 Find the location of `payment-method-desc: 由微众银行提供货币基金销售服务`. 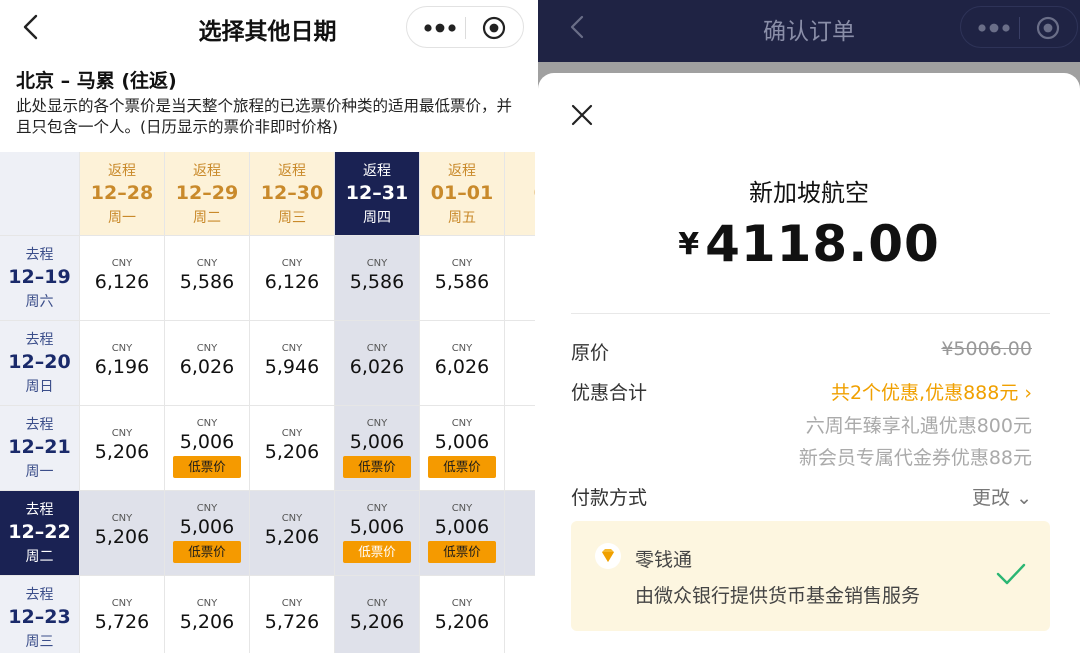

payment-method-desc: 由微众银行提供货币基金销售服务 is located at coordinates (778, 596).